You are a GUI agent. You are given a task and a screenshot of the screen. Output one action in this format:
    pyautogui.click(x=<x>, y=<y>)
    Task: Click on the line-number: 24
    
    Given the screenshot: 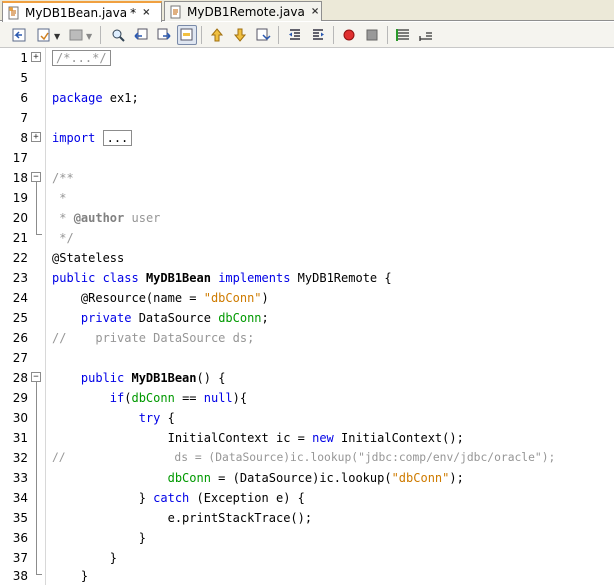 What is the action you would take?
    pyautogui.click(x=20, y=298)
    